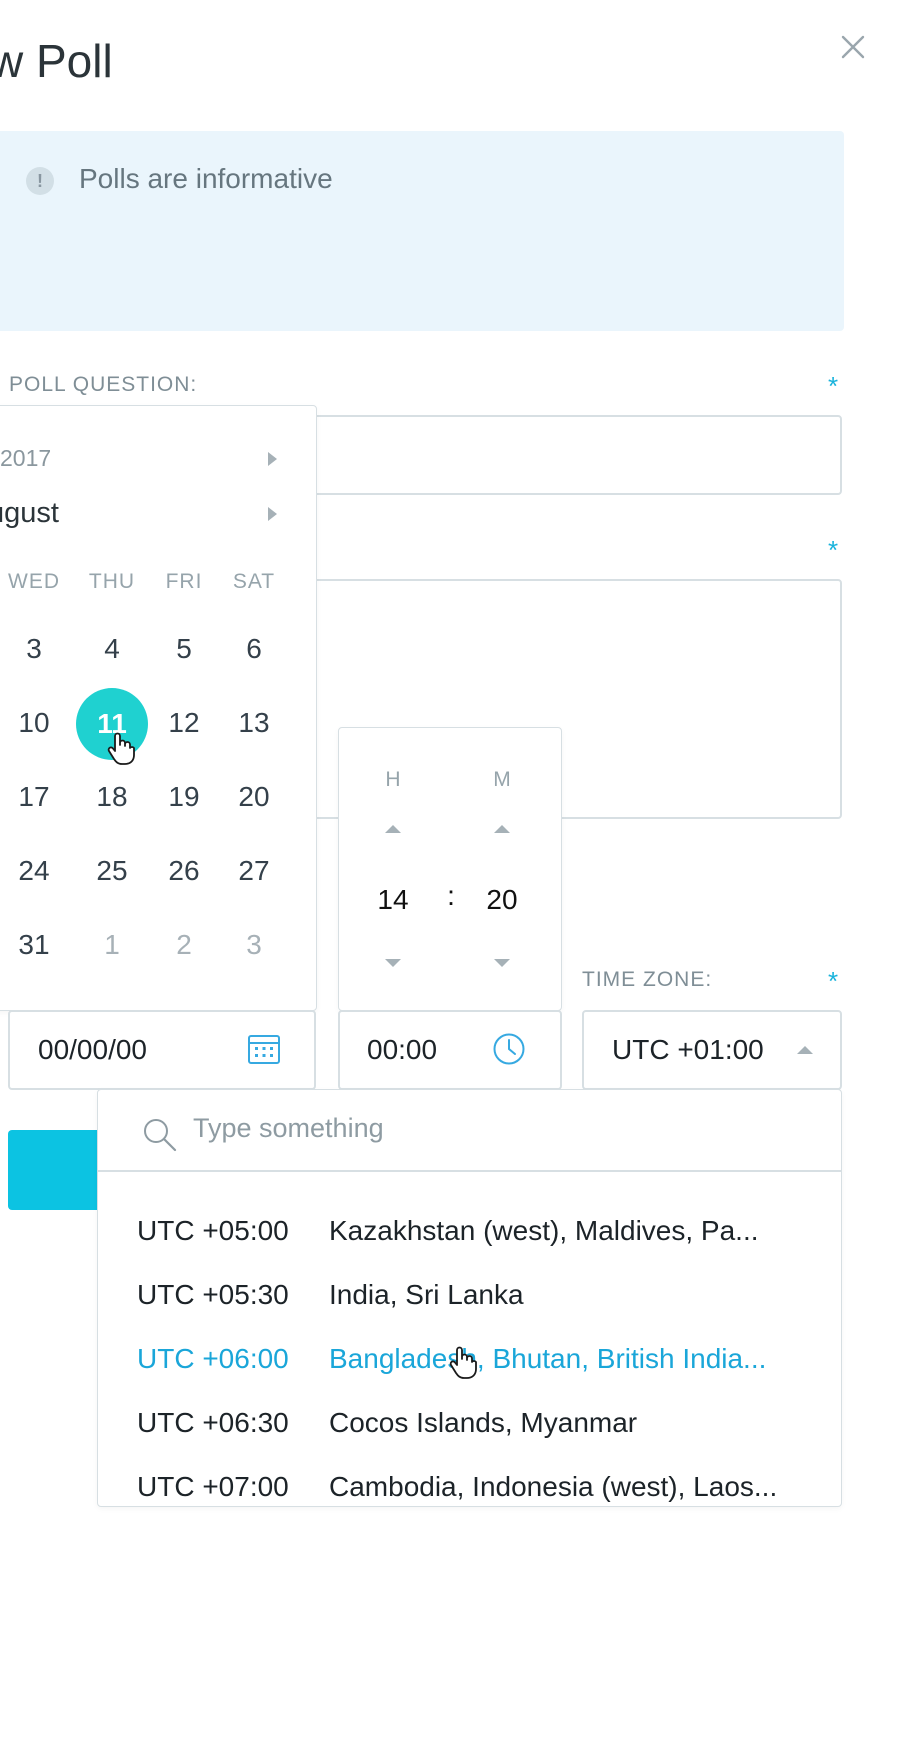 The image size is (900, 1760). What do you see at coordinates (34, 649) in the screenshot?
I see `calendar-day: 3` at bounding box center [34, 649].